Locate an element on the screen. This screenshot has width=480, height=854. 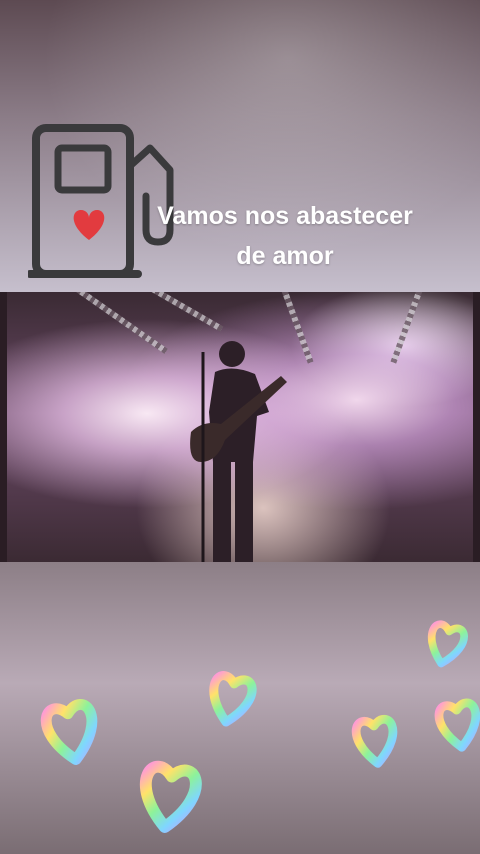
performer-silhouette is located at coordinates (238, 451).